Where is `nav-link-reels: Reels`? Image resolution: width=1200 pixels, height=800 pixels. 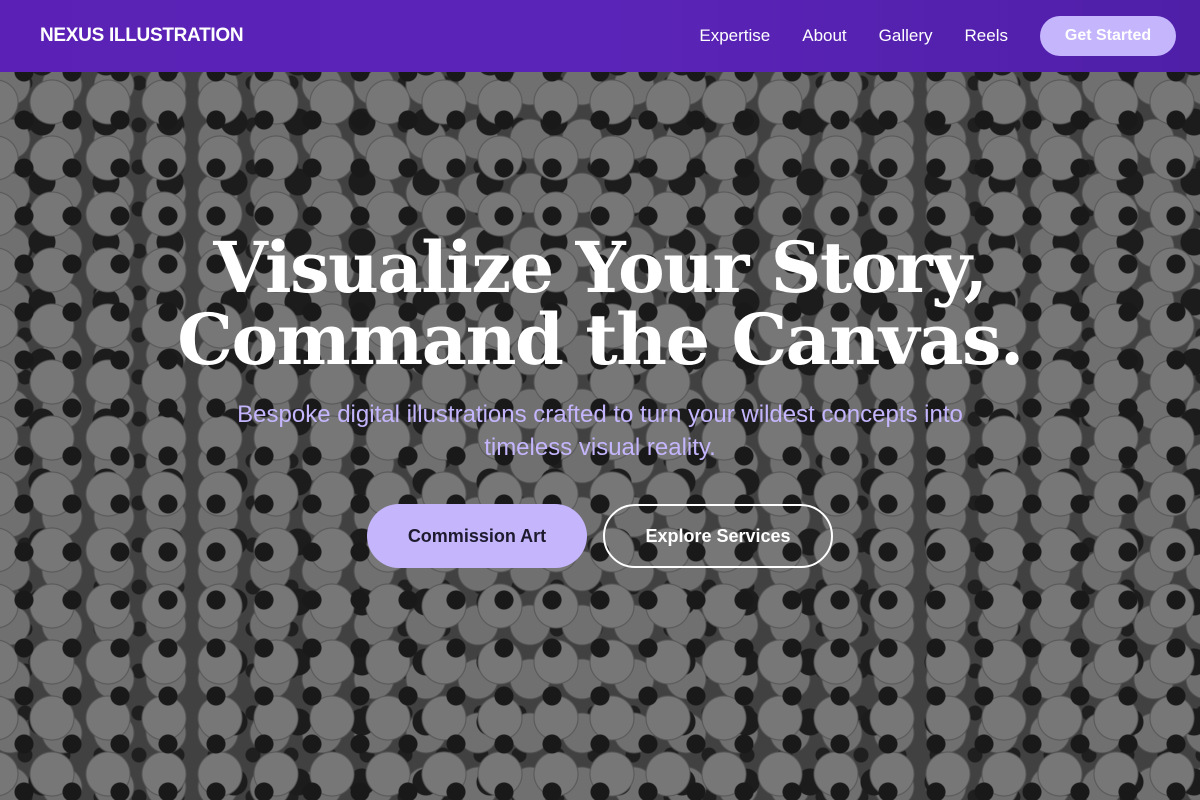
nav-link-reels: Reels is located at coordinates (986, 36).